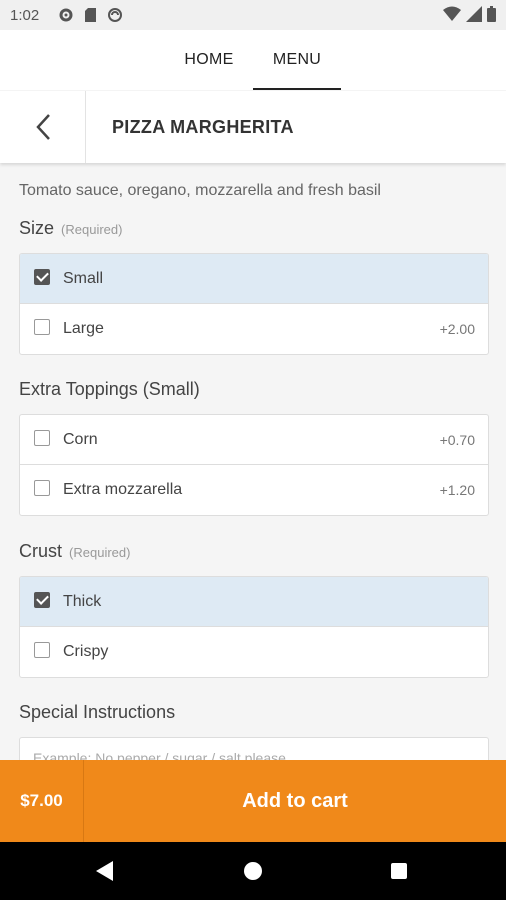 The image size is (506, 900). Describe the element at coordinates (104, 871) in the screenshot. I see `system-back-icon` at that location.